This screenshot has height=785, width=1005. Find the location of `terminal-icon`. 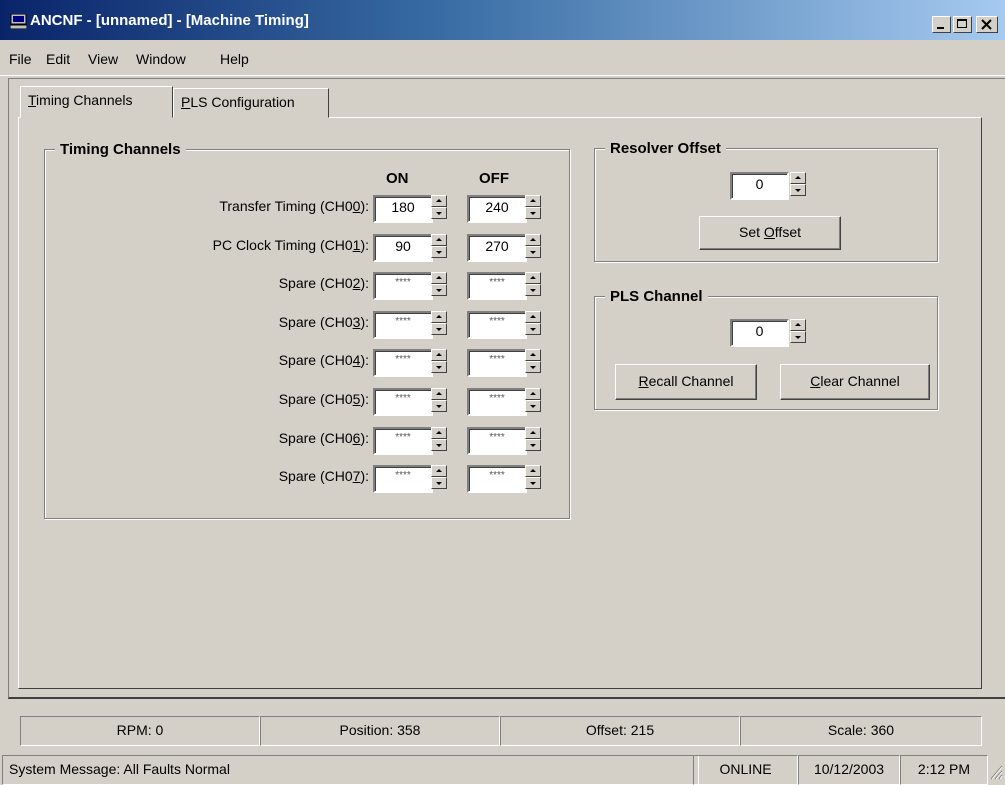

terminal-icon is located at coordinates (18, 21).